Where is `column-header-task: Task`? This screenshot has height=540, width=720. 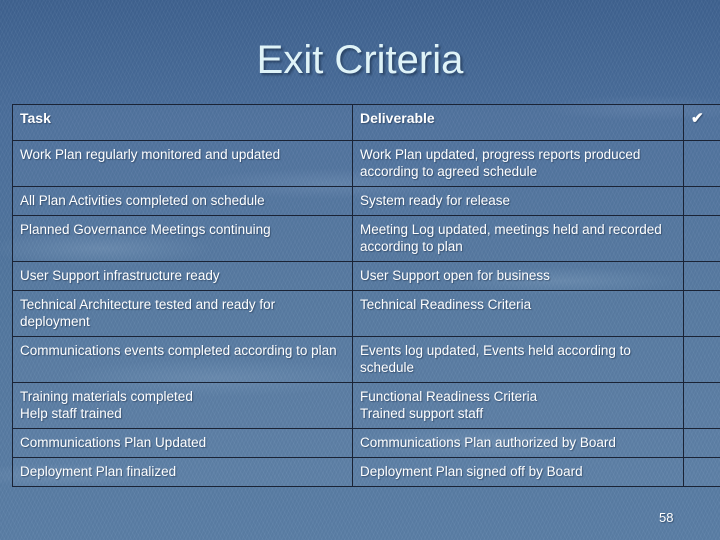 column-header-task: Task is located at coordinates (182, 122).